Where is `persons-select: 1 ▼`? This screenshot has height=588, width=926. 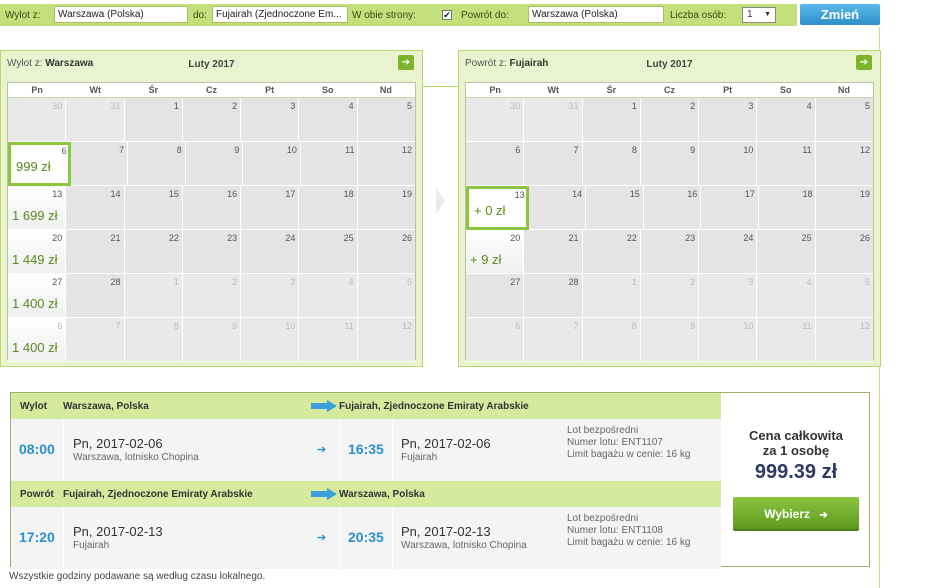 persons-select: 1 ▼ is located at coordinates (759, 15).